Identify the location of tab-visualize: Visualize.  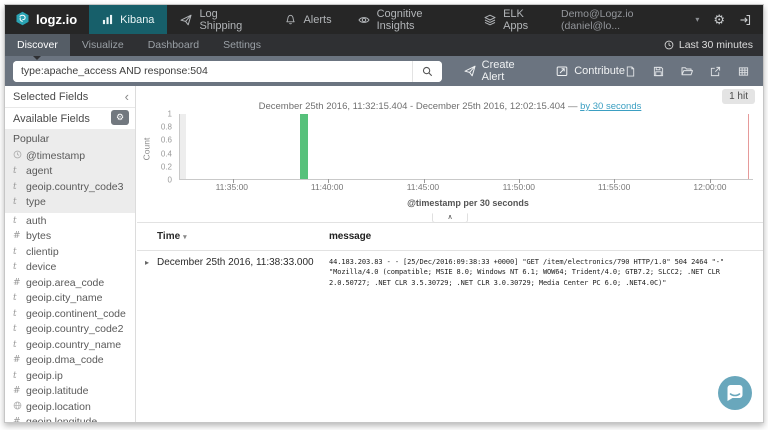
(103, 45).